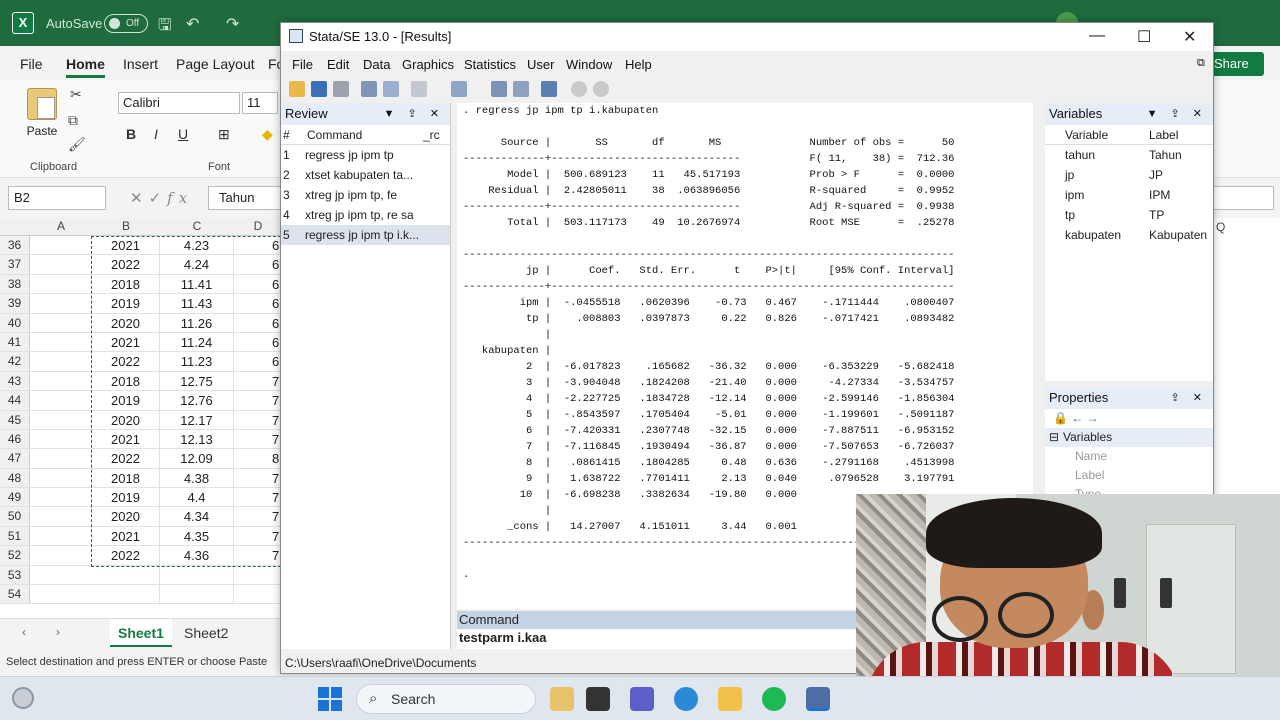  I want to click on fx-icon: ✕✓fx, so click(161, 198).